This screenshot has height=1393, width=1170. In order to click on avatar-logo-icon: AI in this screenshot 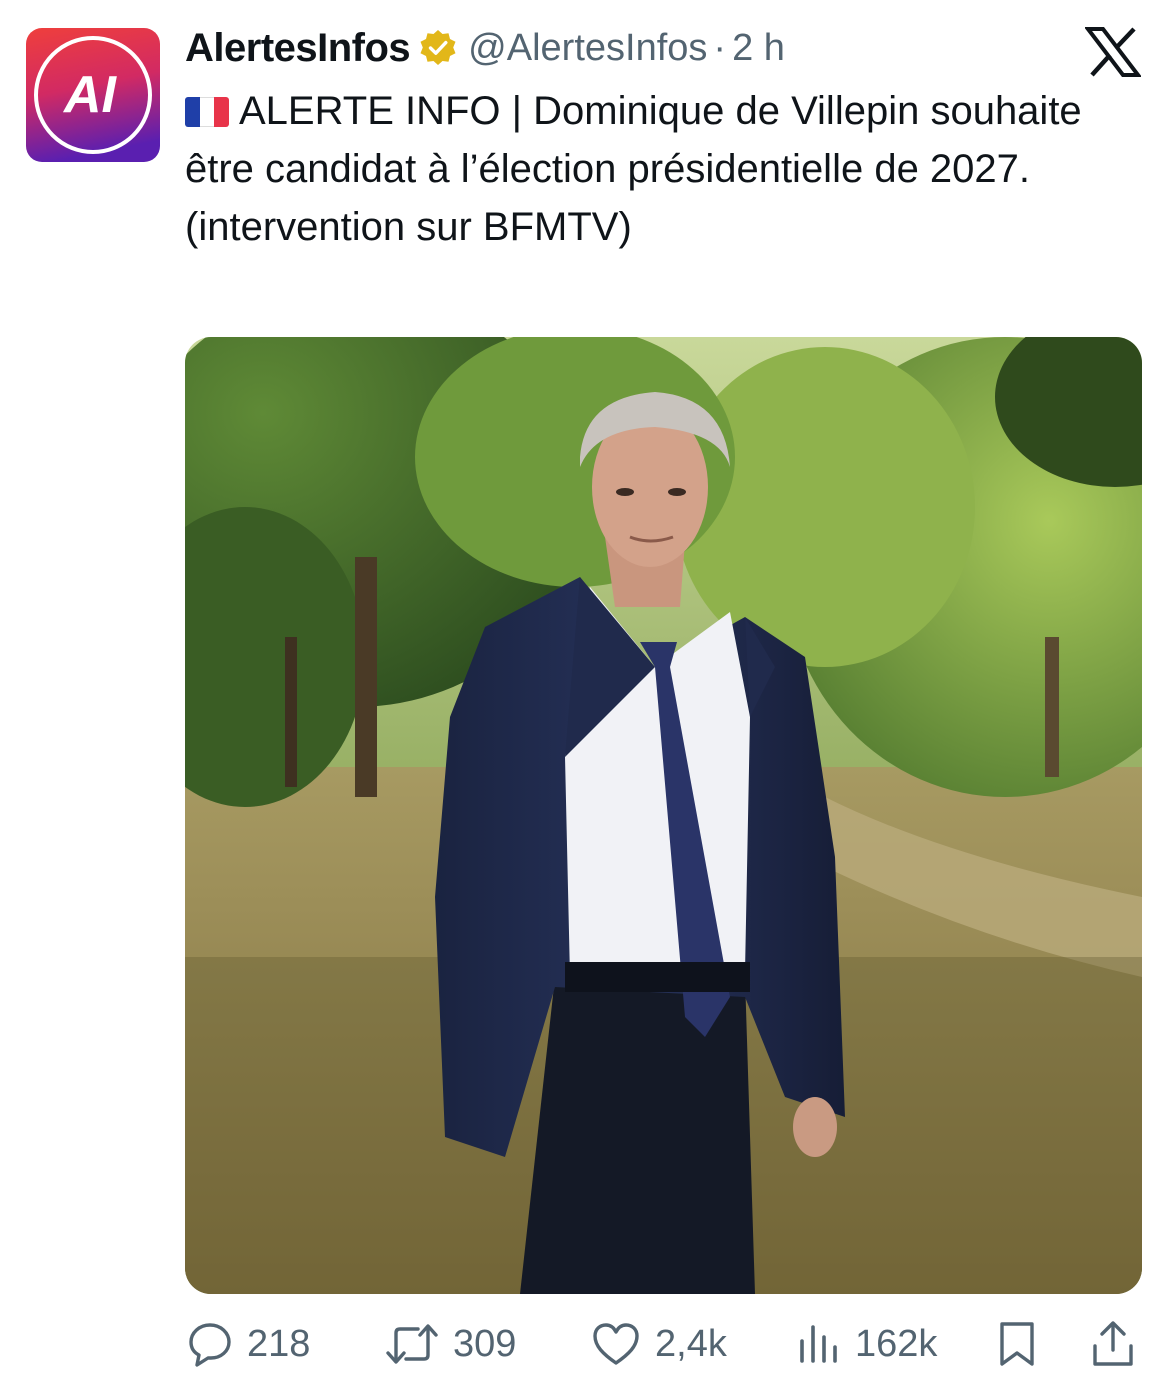, I will do `click(93, 95)`.